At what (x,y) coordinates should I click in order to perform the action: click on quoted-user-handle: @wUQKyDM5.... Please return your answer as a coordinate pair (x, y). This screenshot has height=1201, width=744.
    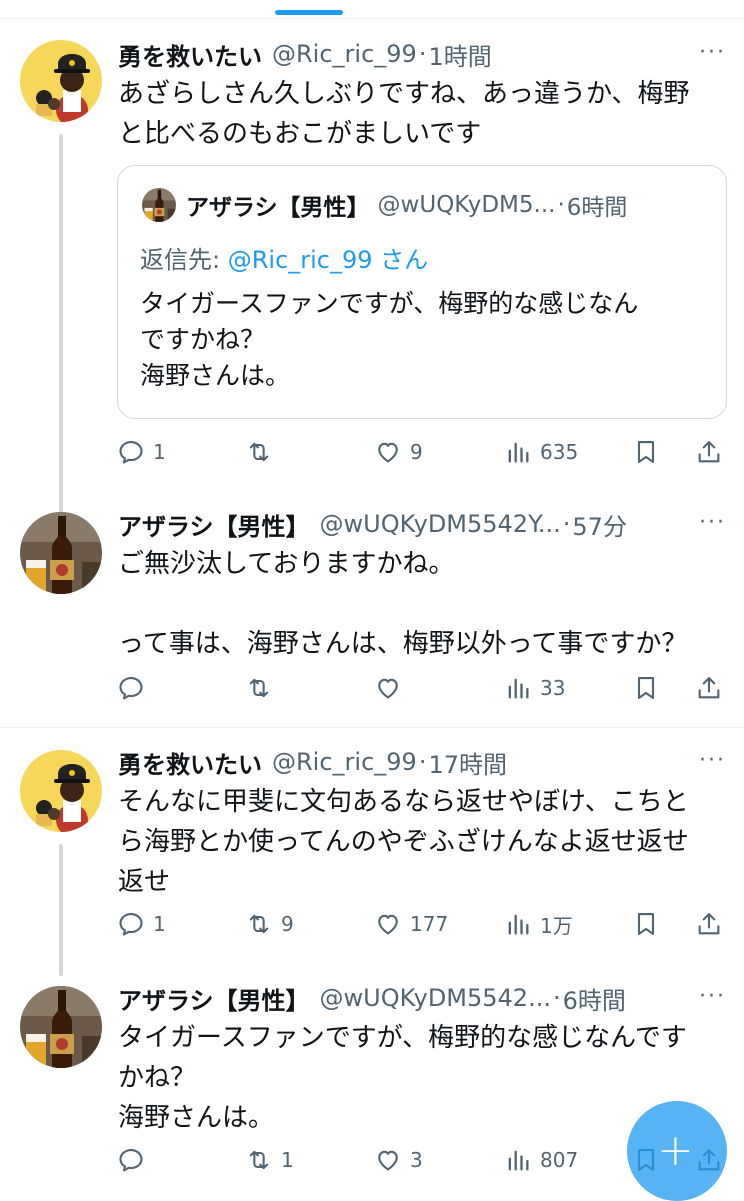
    Looking at the image, I should click on (466, 205).